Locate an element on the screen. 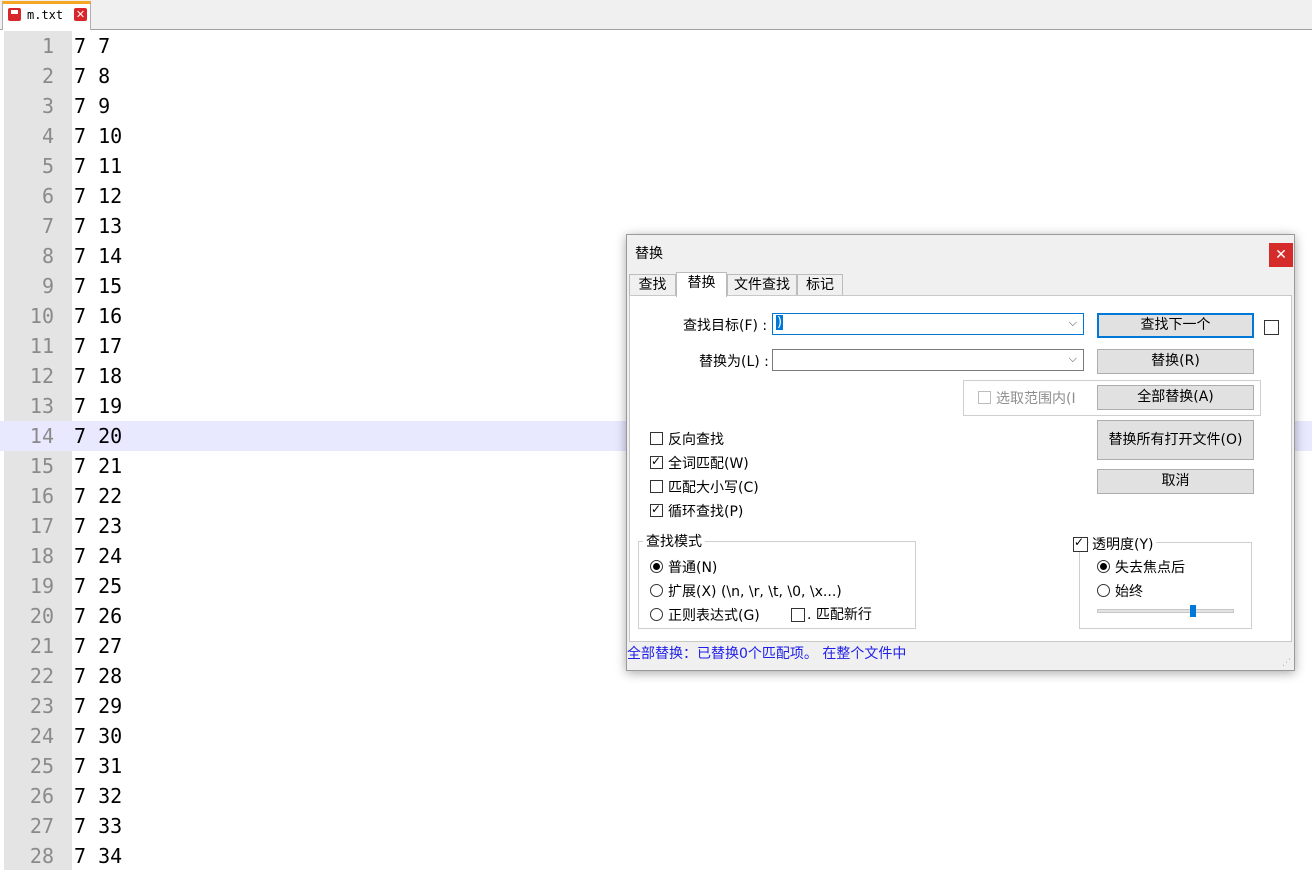 Image resolution: width=1312 pixels, height=871 pixels. line-text: 7 23 is located at coordinates (98, 526).